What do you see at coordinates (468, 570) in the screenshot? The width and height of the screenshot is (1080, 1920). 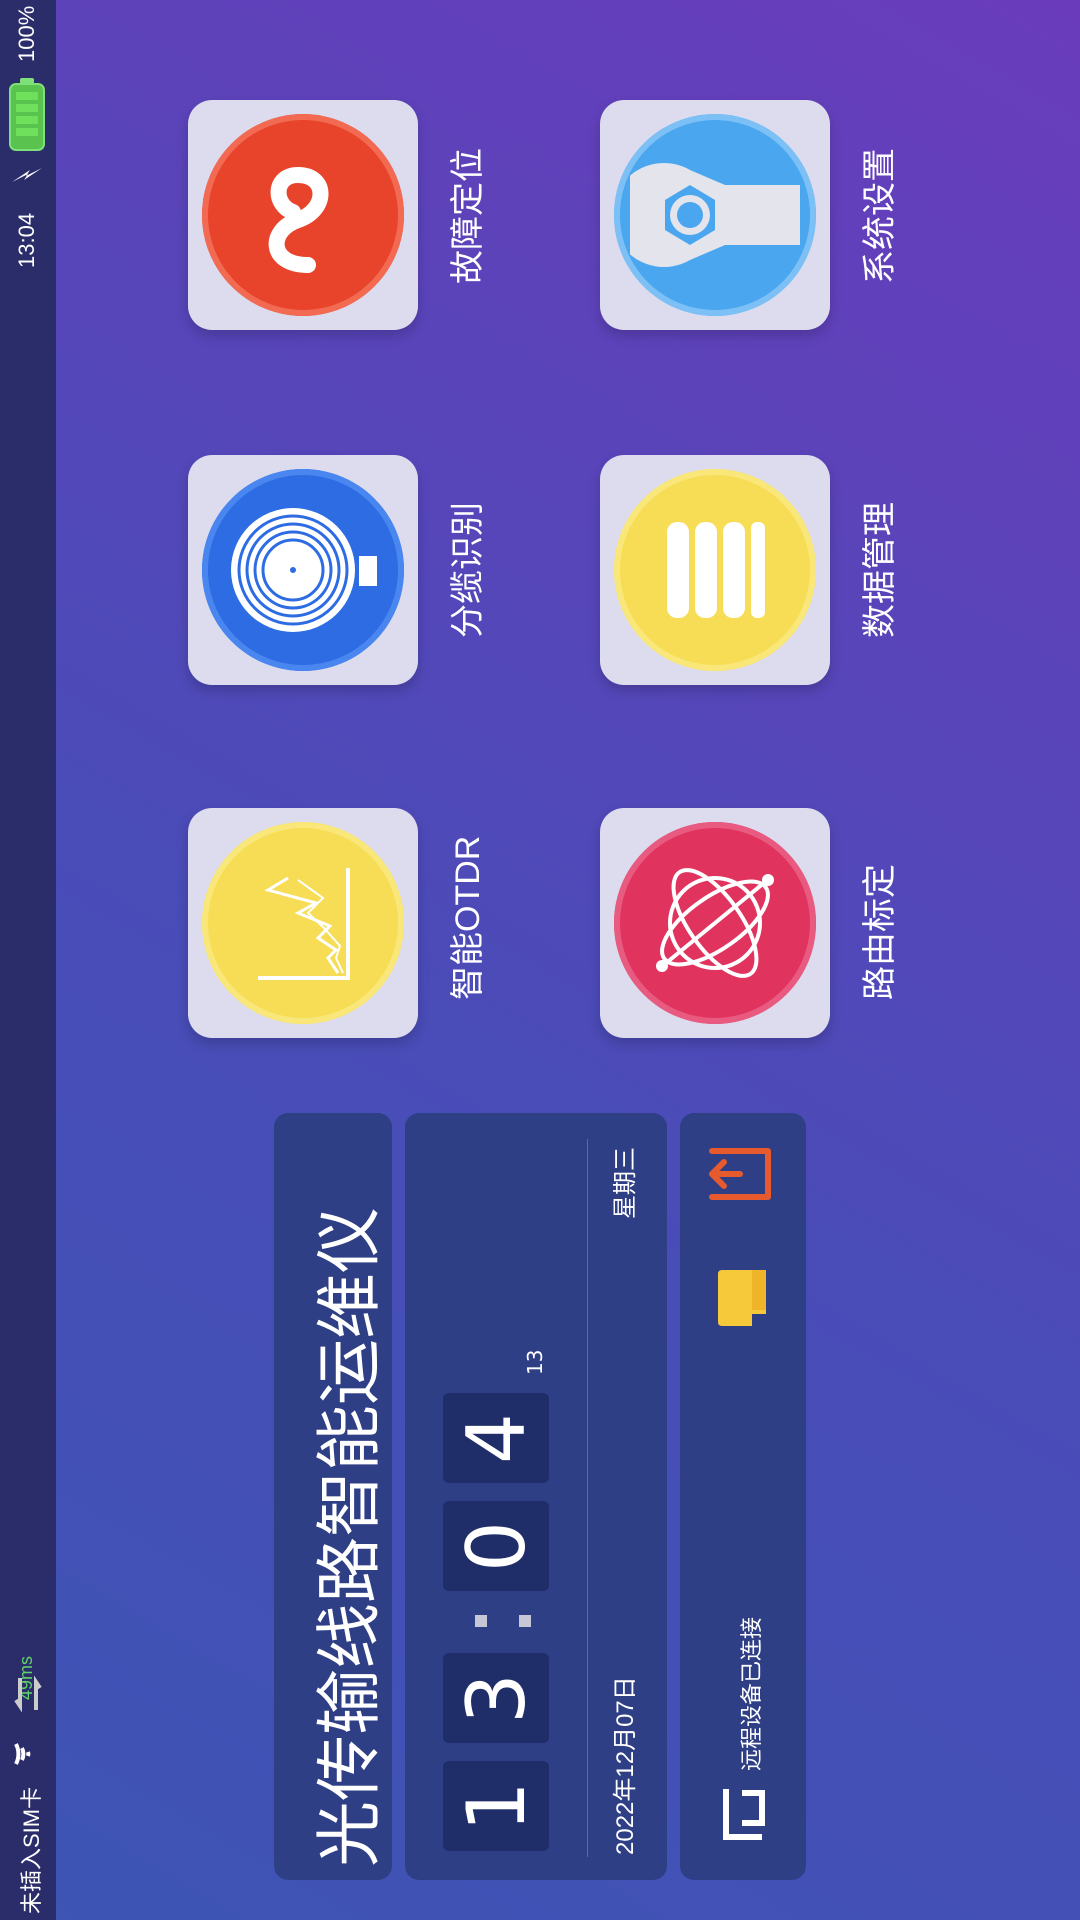 I see `app-label-cable-identify: 分缆识别` at bounding box center [468, 570].